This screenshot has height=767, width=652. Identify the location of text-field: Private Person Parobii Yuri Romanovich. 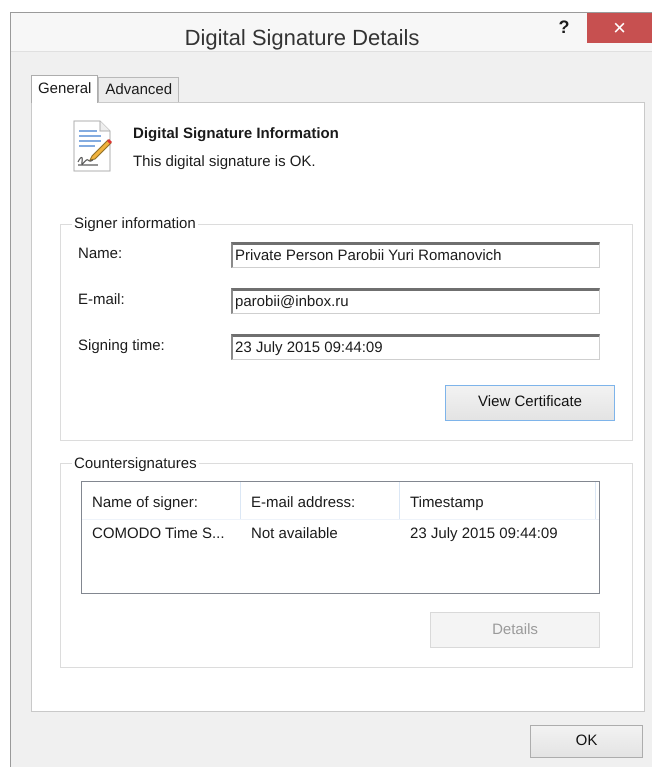
(415, 255).